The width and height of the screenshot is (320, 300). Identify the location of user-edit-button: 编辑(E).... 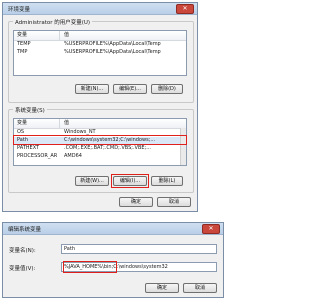
(130, 89).